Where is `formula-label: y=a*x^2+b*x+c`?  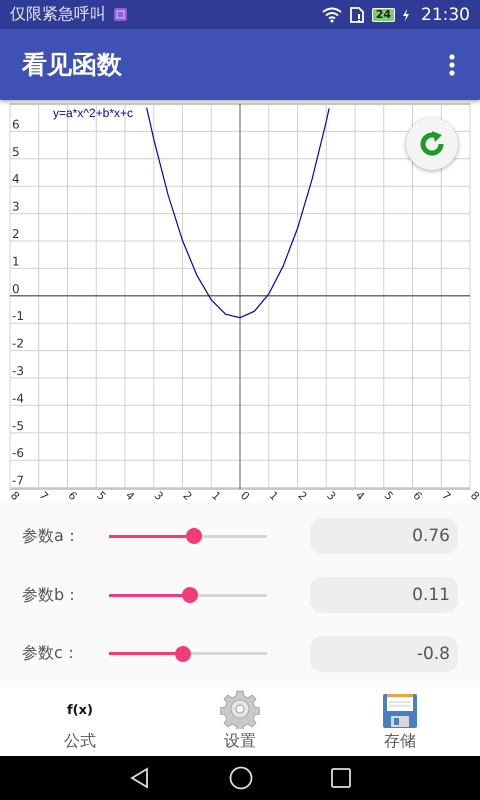
formula-label: y=a*x^2+b*x+c is located at coordinates (93, 113).